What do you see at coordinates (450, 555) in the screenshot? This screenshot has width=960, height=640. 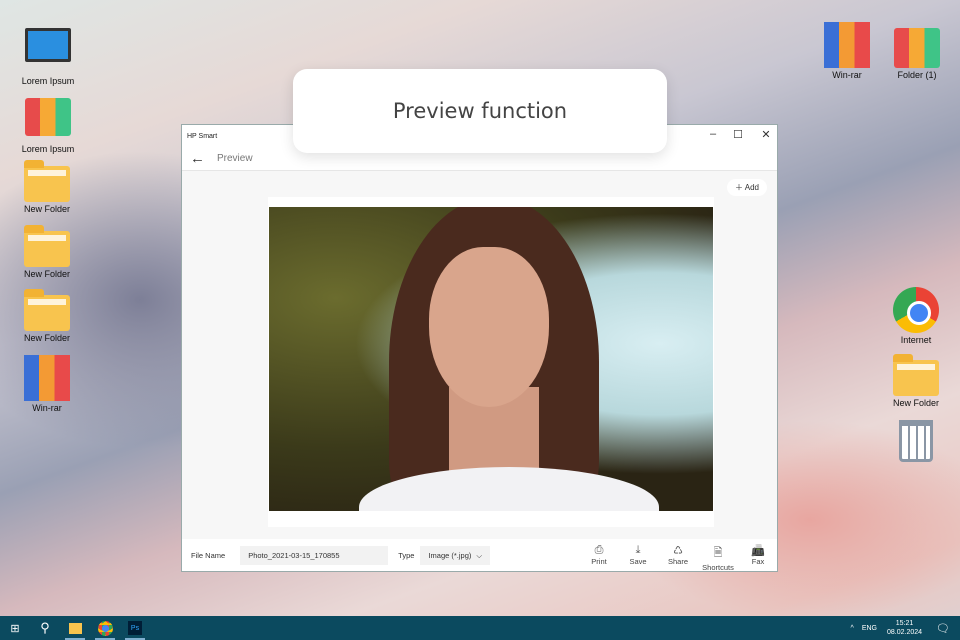 I see `type-value: Image (*.jpg)` at bounding box center [450, 555].